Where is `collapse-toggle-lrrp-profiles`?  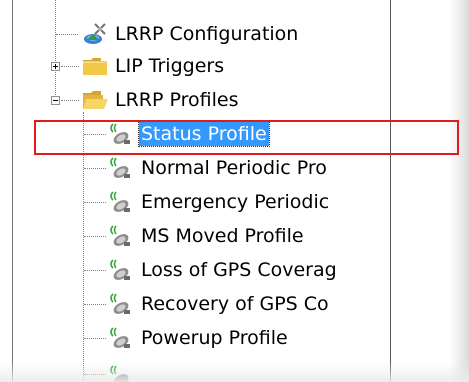
collapse-toggle-lrrp-profiles is located at coordinates (55, 100).